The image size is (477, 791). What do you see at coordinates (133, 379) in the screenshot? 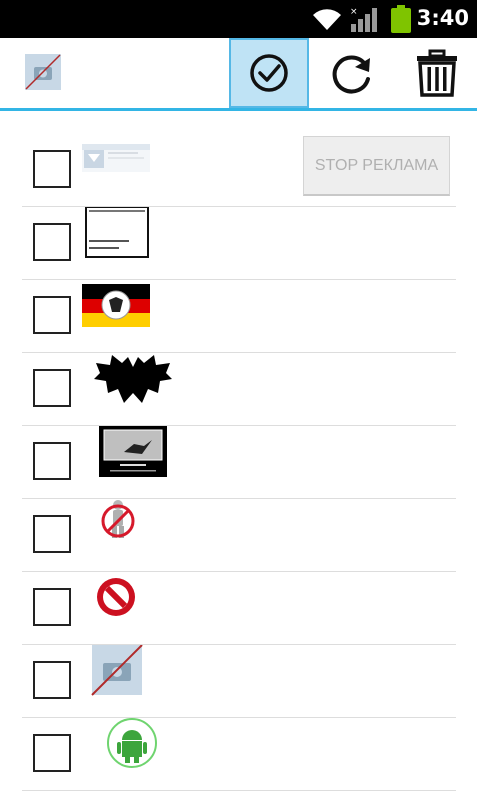
I see `ink-blot-thumb` at bounding box center [133, 379].